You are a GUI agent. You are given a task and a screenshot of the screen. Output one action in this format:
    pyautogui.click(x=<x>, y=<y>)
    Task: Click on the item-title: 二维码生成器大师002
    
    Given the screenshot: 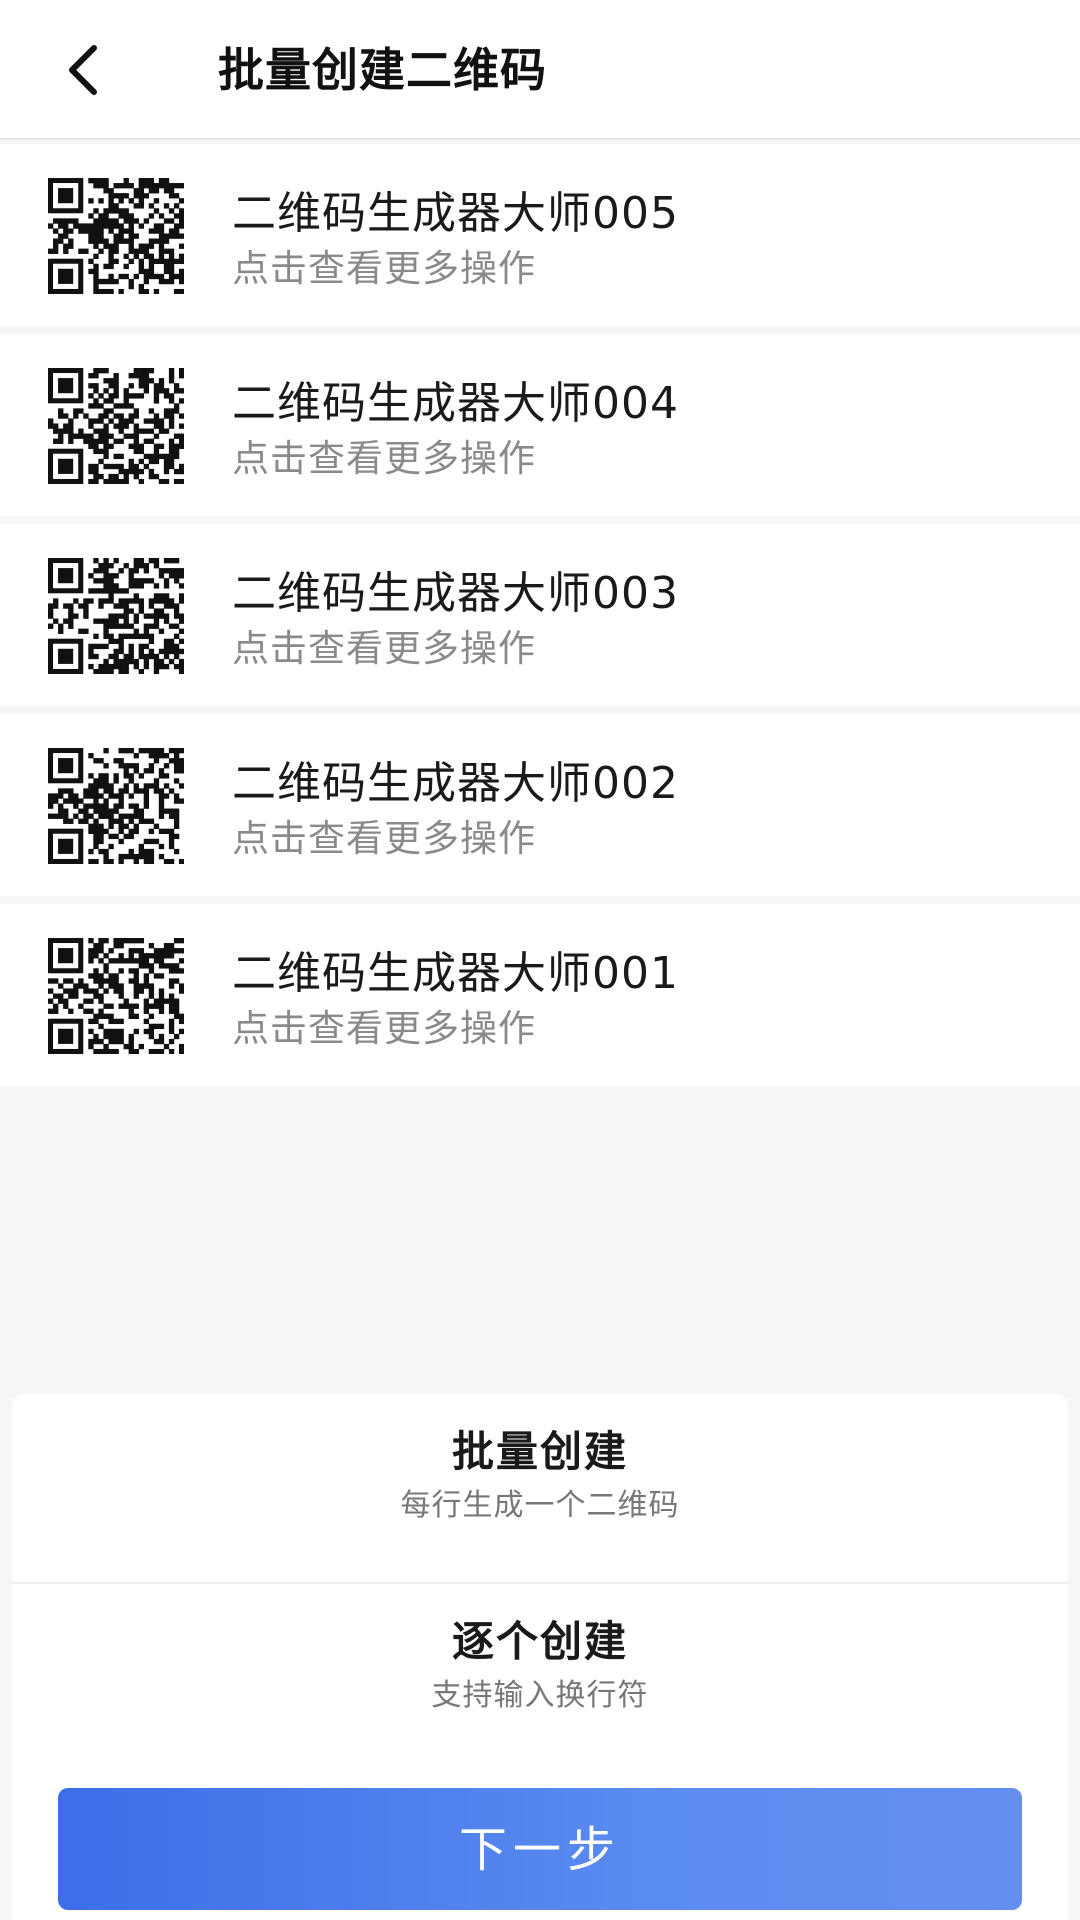 What is the action you would take?
    pyautogui.click(x=455, y=783)
    